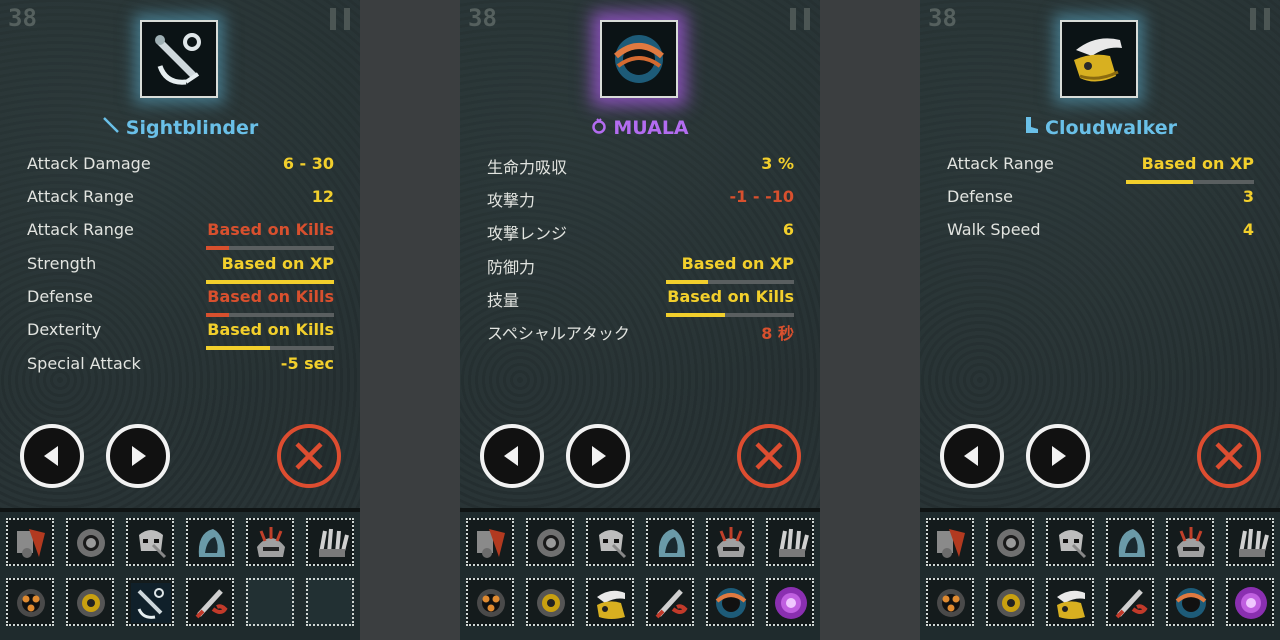 This screenshot has width=1280, height=640. What do you see at coordinates (111, 127) in the screenshot?
I see `dagger-icon` at bounding box center [111, 127].